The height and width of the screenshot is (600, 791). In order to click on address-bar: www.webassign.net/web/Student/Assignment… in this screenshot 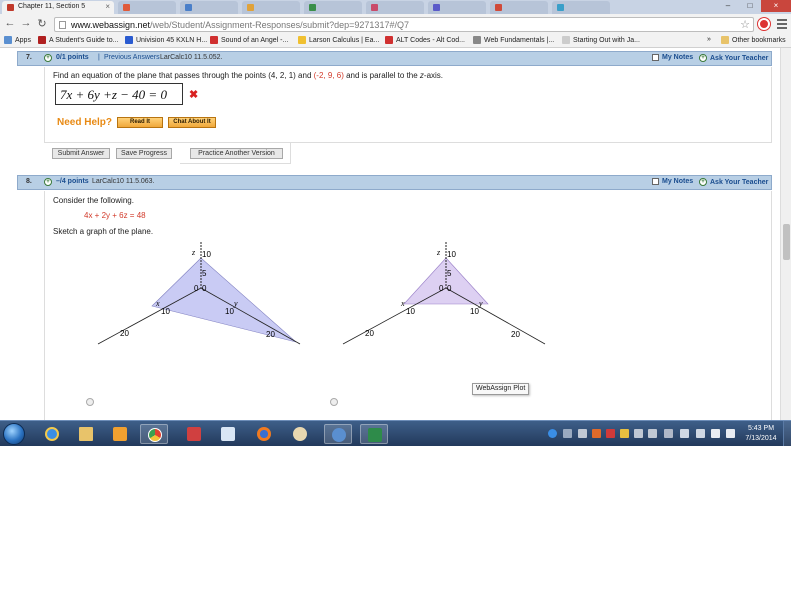, I will do `click(404, 24)`.